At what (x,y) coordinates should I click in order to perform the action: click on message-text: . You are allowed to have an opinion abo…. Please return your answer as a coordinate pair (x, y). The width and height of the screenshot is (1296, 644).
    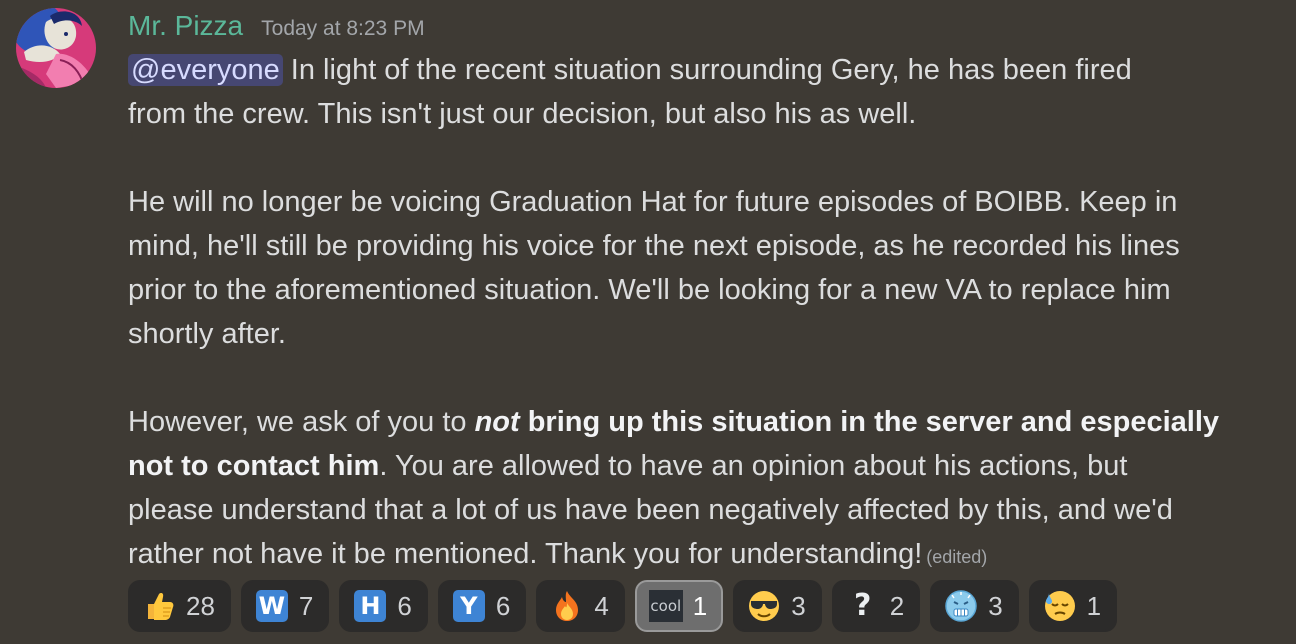
    Looking at the image, I should click on (753, 466).